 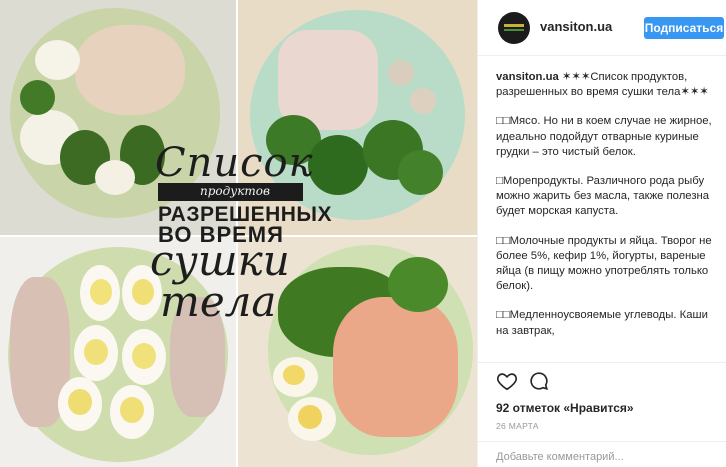 What do you see at coordinates (565, 408) in the screenshot?
I see `likes-count: 92 отметок «Нравится»` at bounding box center [565, 408].